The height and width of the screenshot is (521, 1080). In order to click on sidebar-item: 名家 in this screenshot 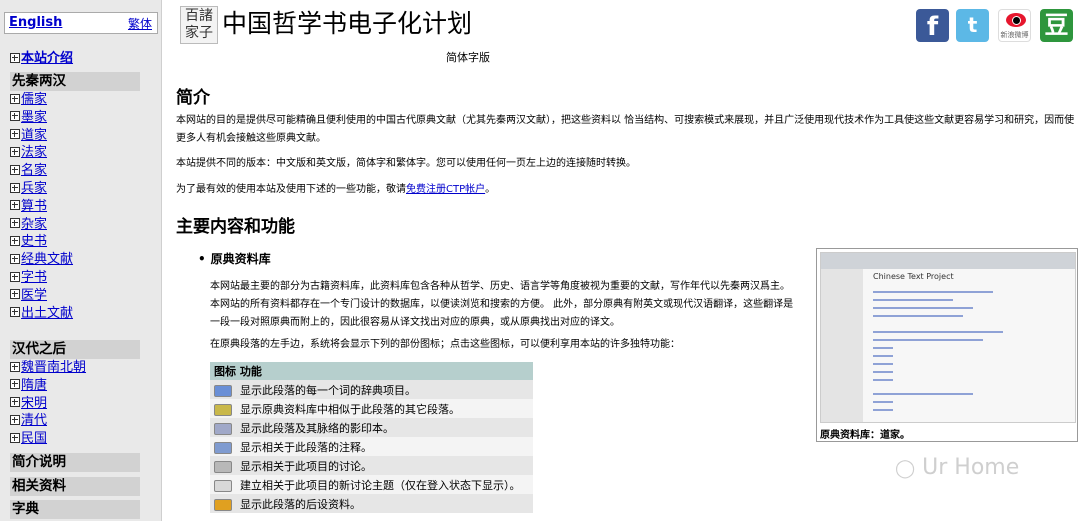, I will do `click(28, 170)`.